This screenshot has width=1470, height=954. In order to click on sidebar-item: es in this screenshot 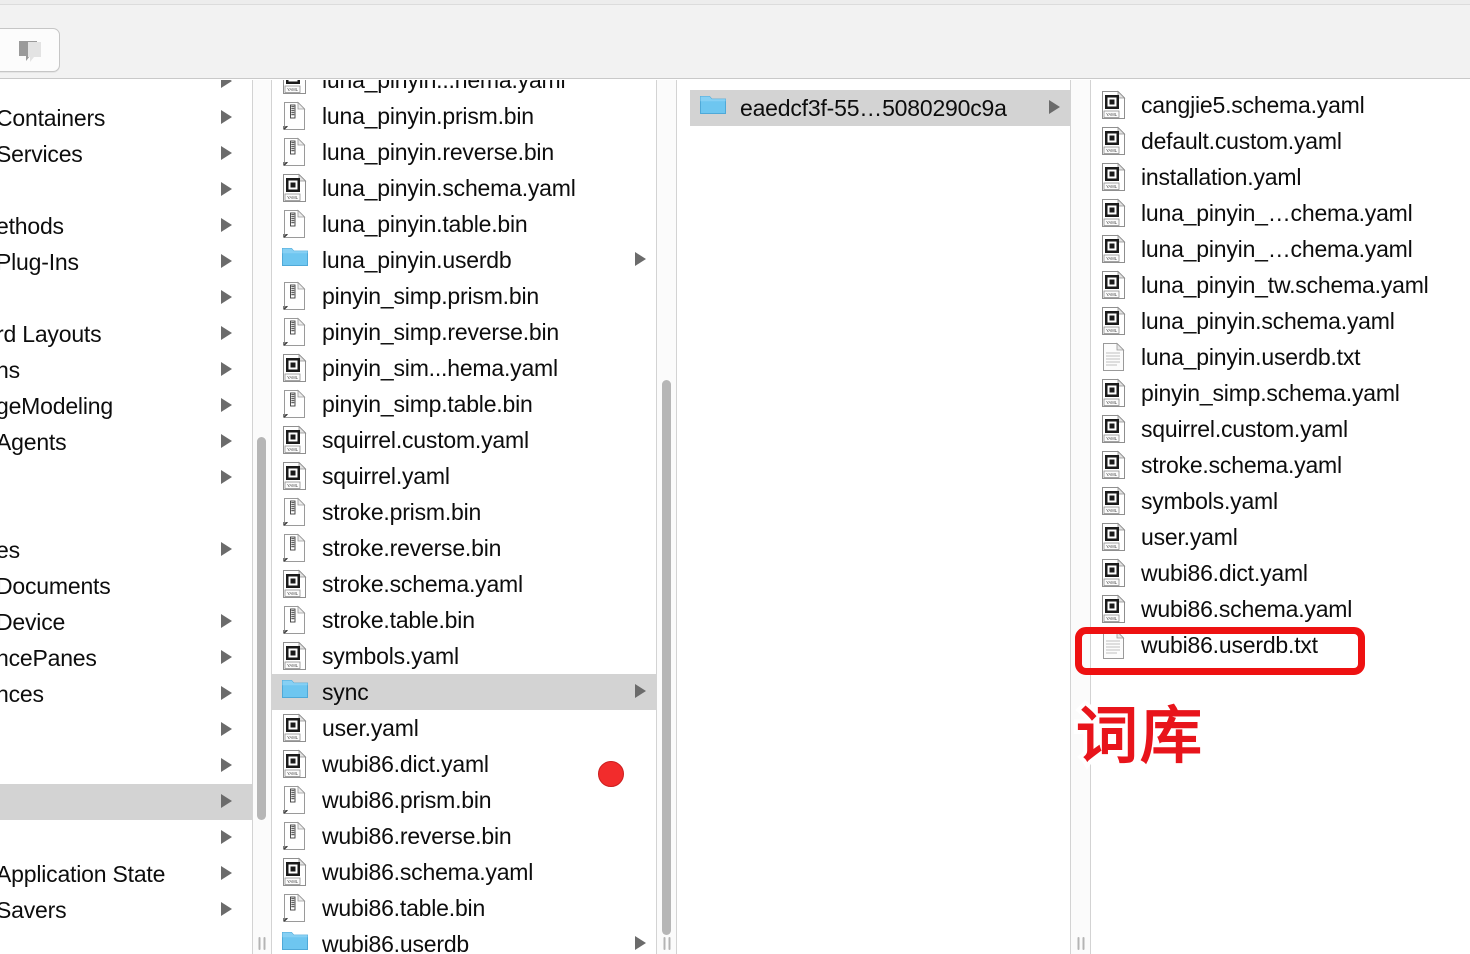, I will do `click(126, 550)`.